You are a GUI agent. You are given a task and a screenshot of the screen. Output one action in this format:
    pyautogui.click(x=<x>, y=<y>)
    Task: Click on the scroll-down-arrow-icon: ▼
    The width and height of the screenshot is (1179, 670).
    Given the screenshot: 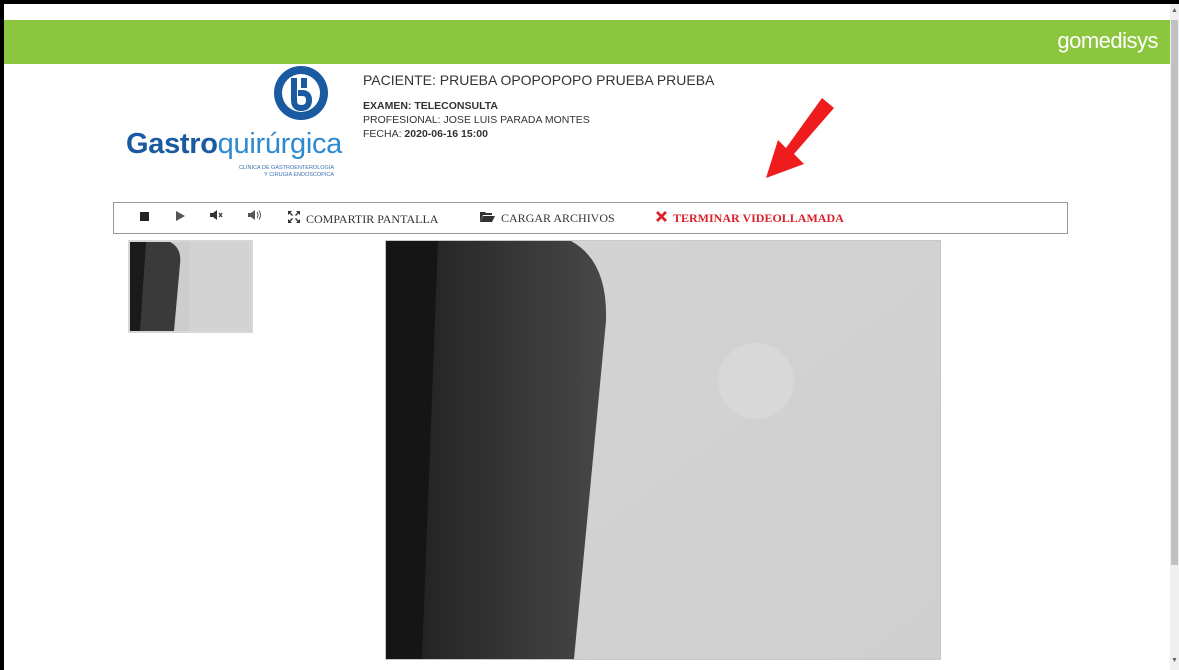 What is the action you would take?
    pyautogui.click(x=1174, y=661)
    